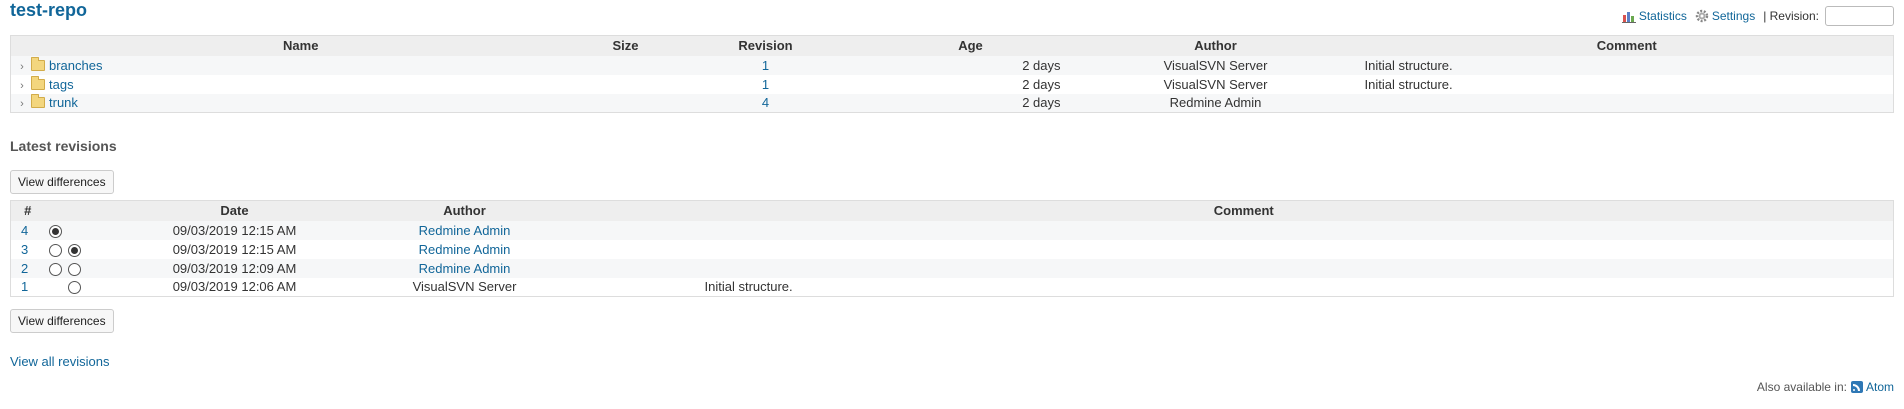 The height and width of the screenshot is (409, 1904). Describe the element at coordinates (1662, 16) in the screenshot. I see `statistics-label: Statistics` at that location.